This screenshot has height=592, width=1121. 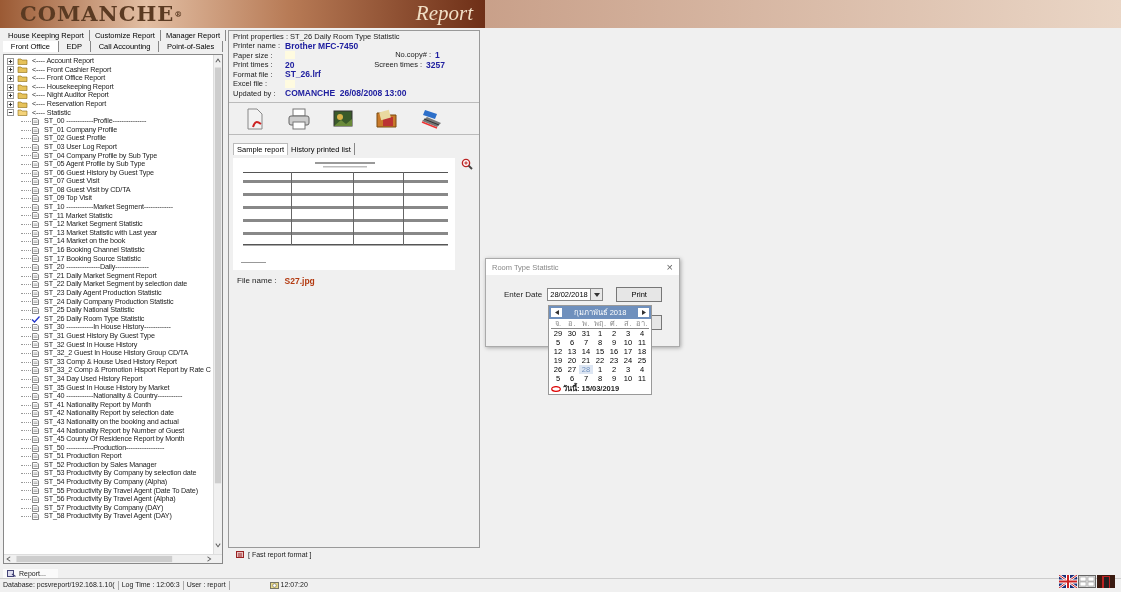 What do you see at coordinates (669, 267) in the screenshot?
I see `close-button: ×` at bounding box center [669, 267].